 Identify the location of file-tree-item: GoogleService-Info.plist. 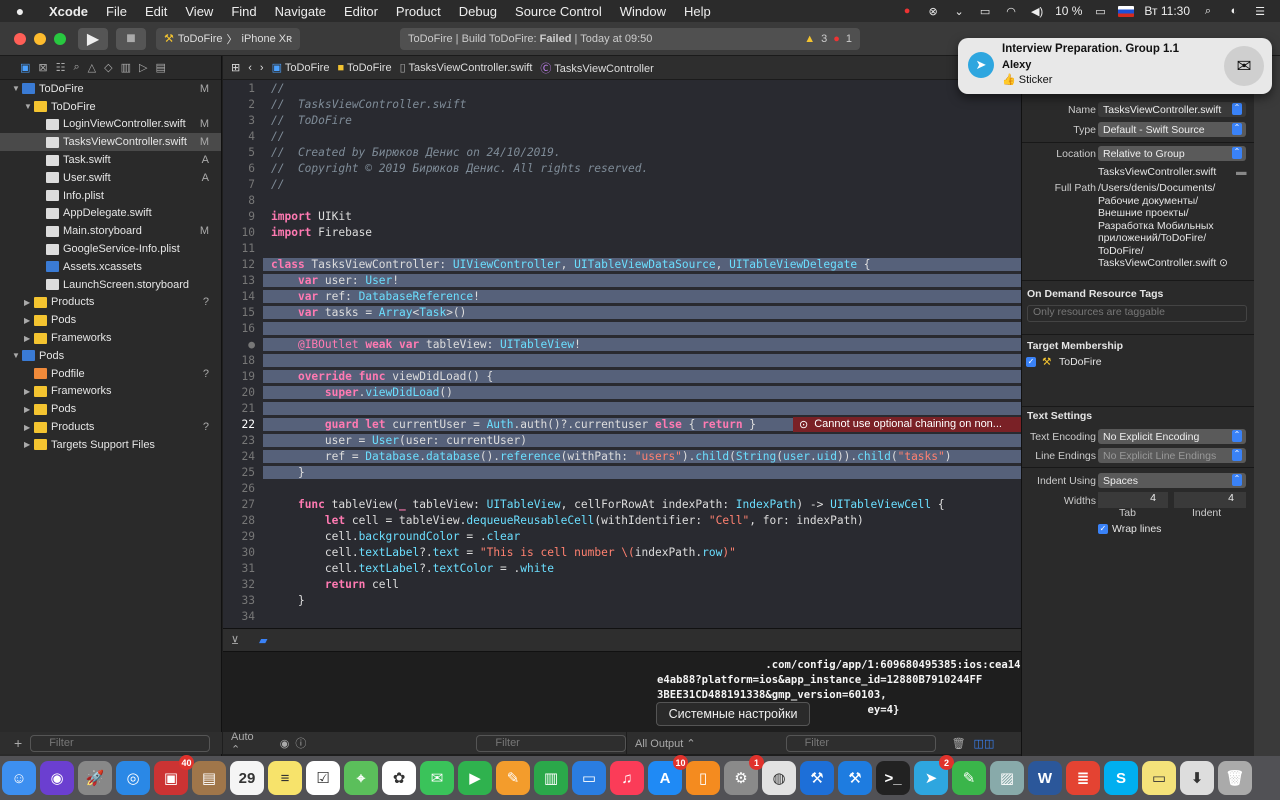
(110, 249).